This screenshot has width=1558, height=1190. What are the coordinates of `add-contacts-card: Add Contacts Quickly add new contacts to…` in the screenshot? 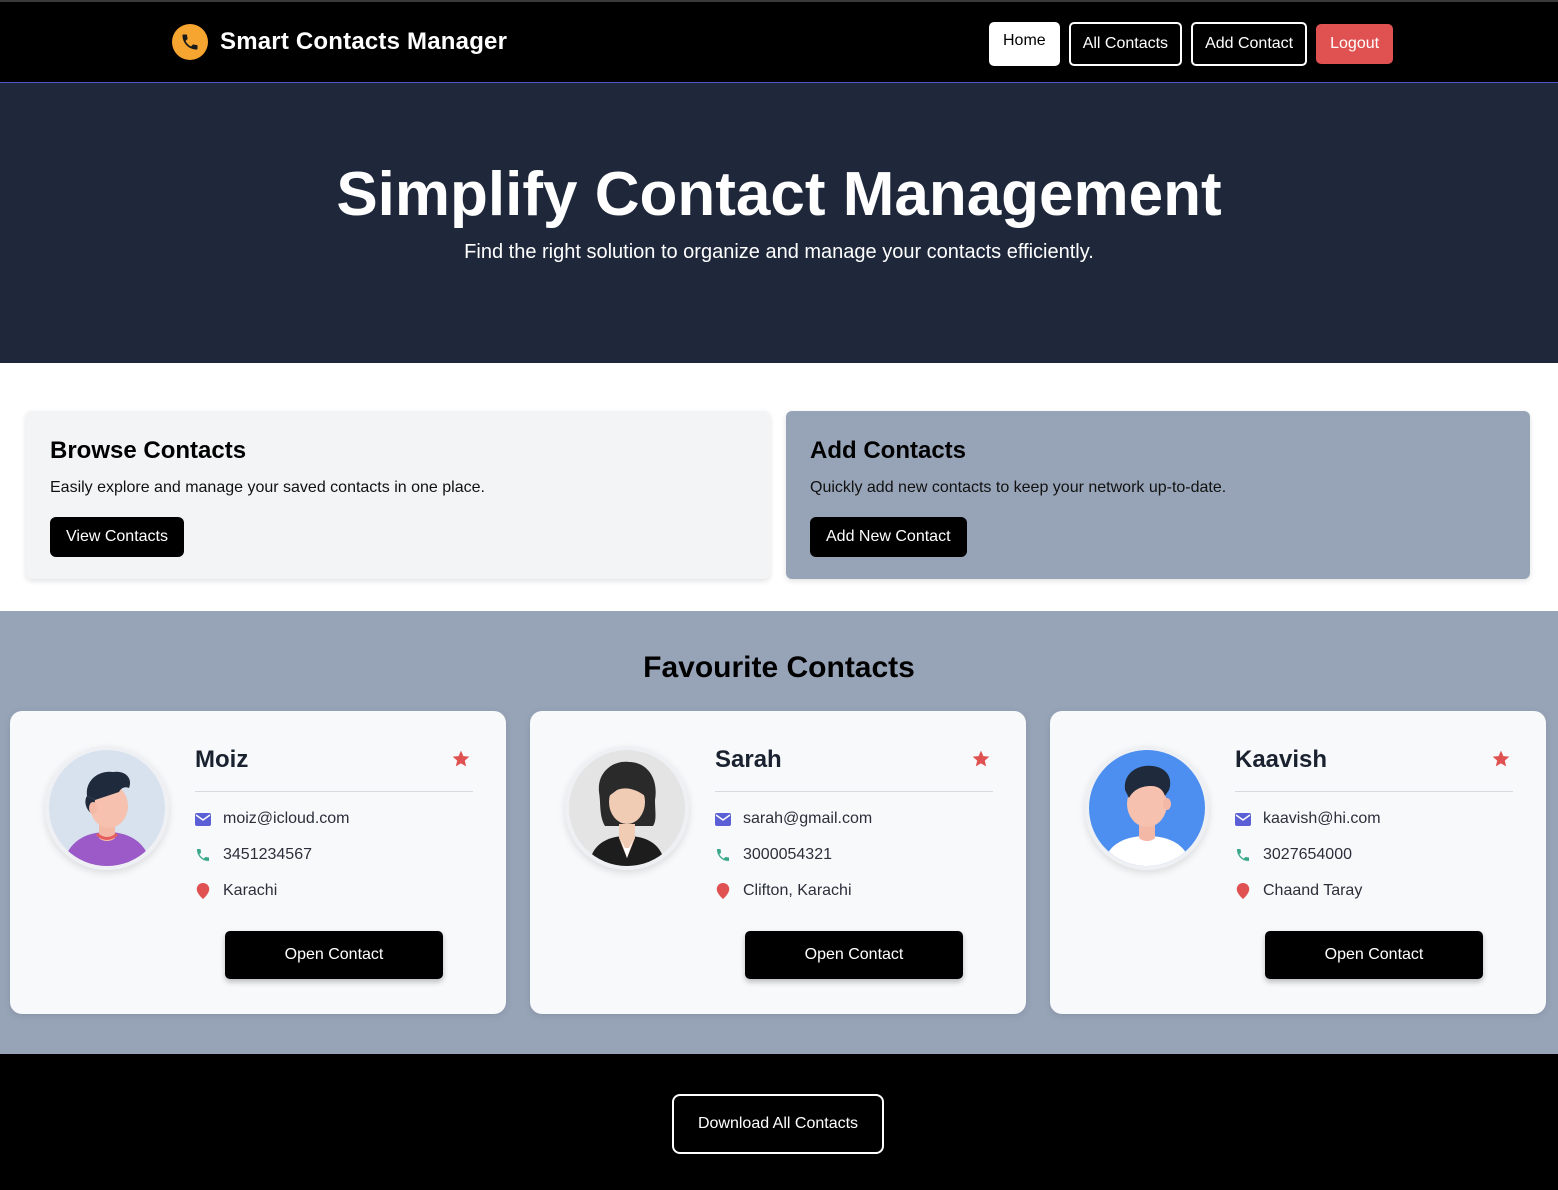 It's located at (1158, 495).